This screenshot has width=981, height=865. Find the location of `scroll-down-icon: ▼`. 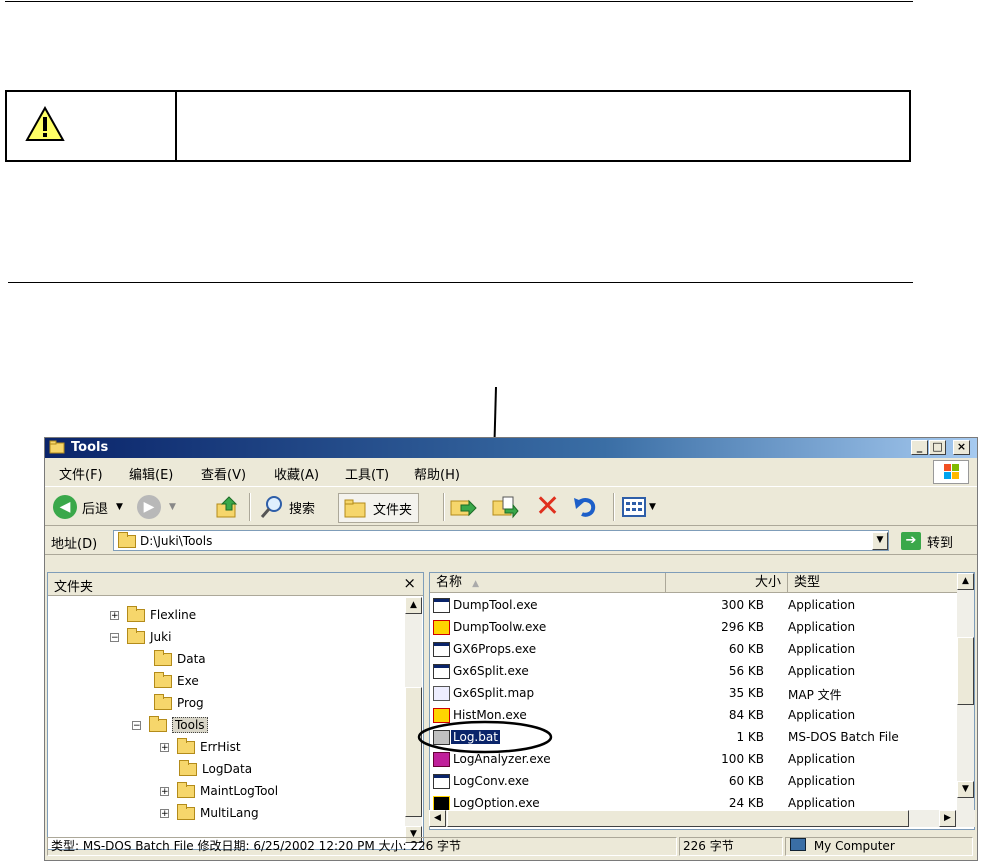

scroll-down-icon: ▼ is located at coordinates (965, 789).